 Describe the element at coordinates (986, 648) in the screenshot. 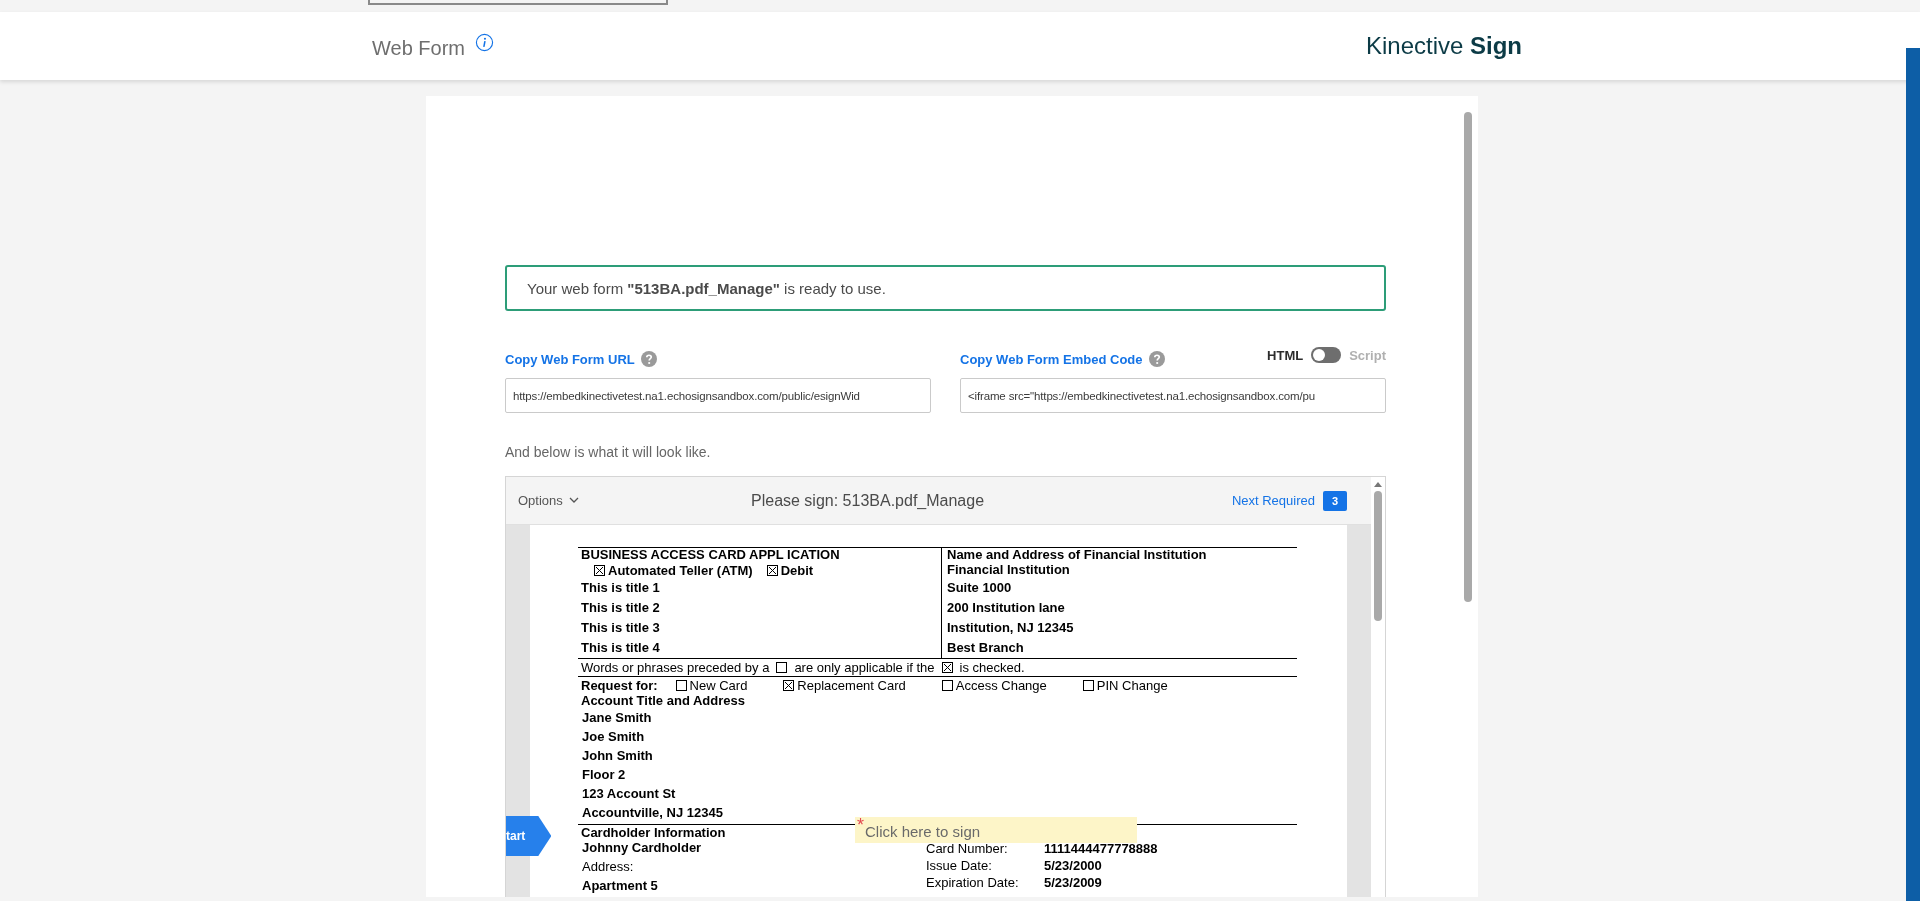

I see `institution-line: Best Branch` at that location.